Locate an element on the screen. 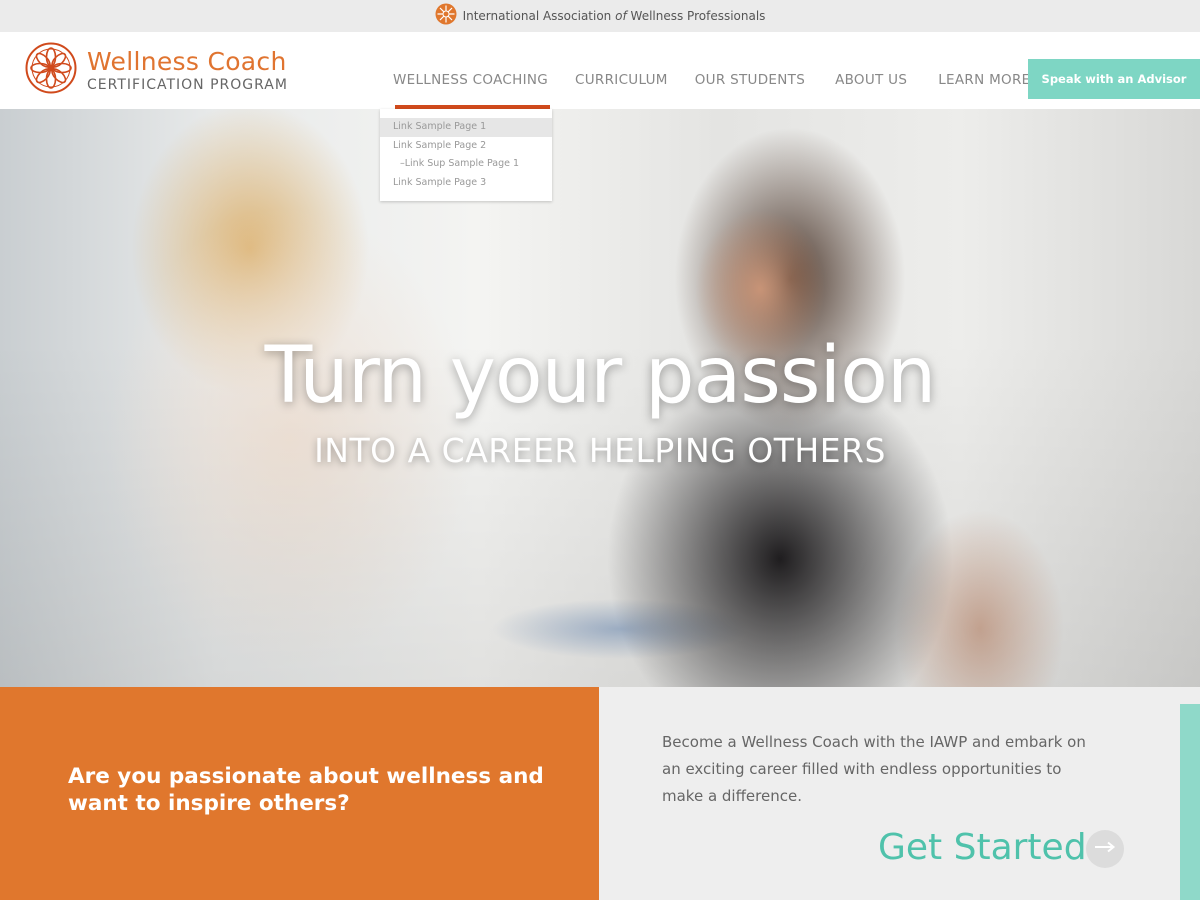 This screenshot has width=1200, height=900. sunburst-icon is located at coordinates (446, 16).